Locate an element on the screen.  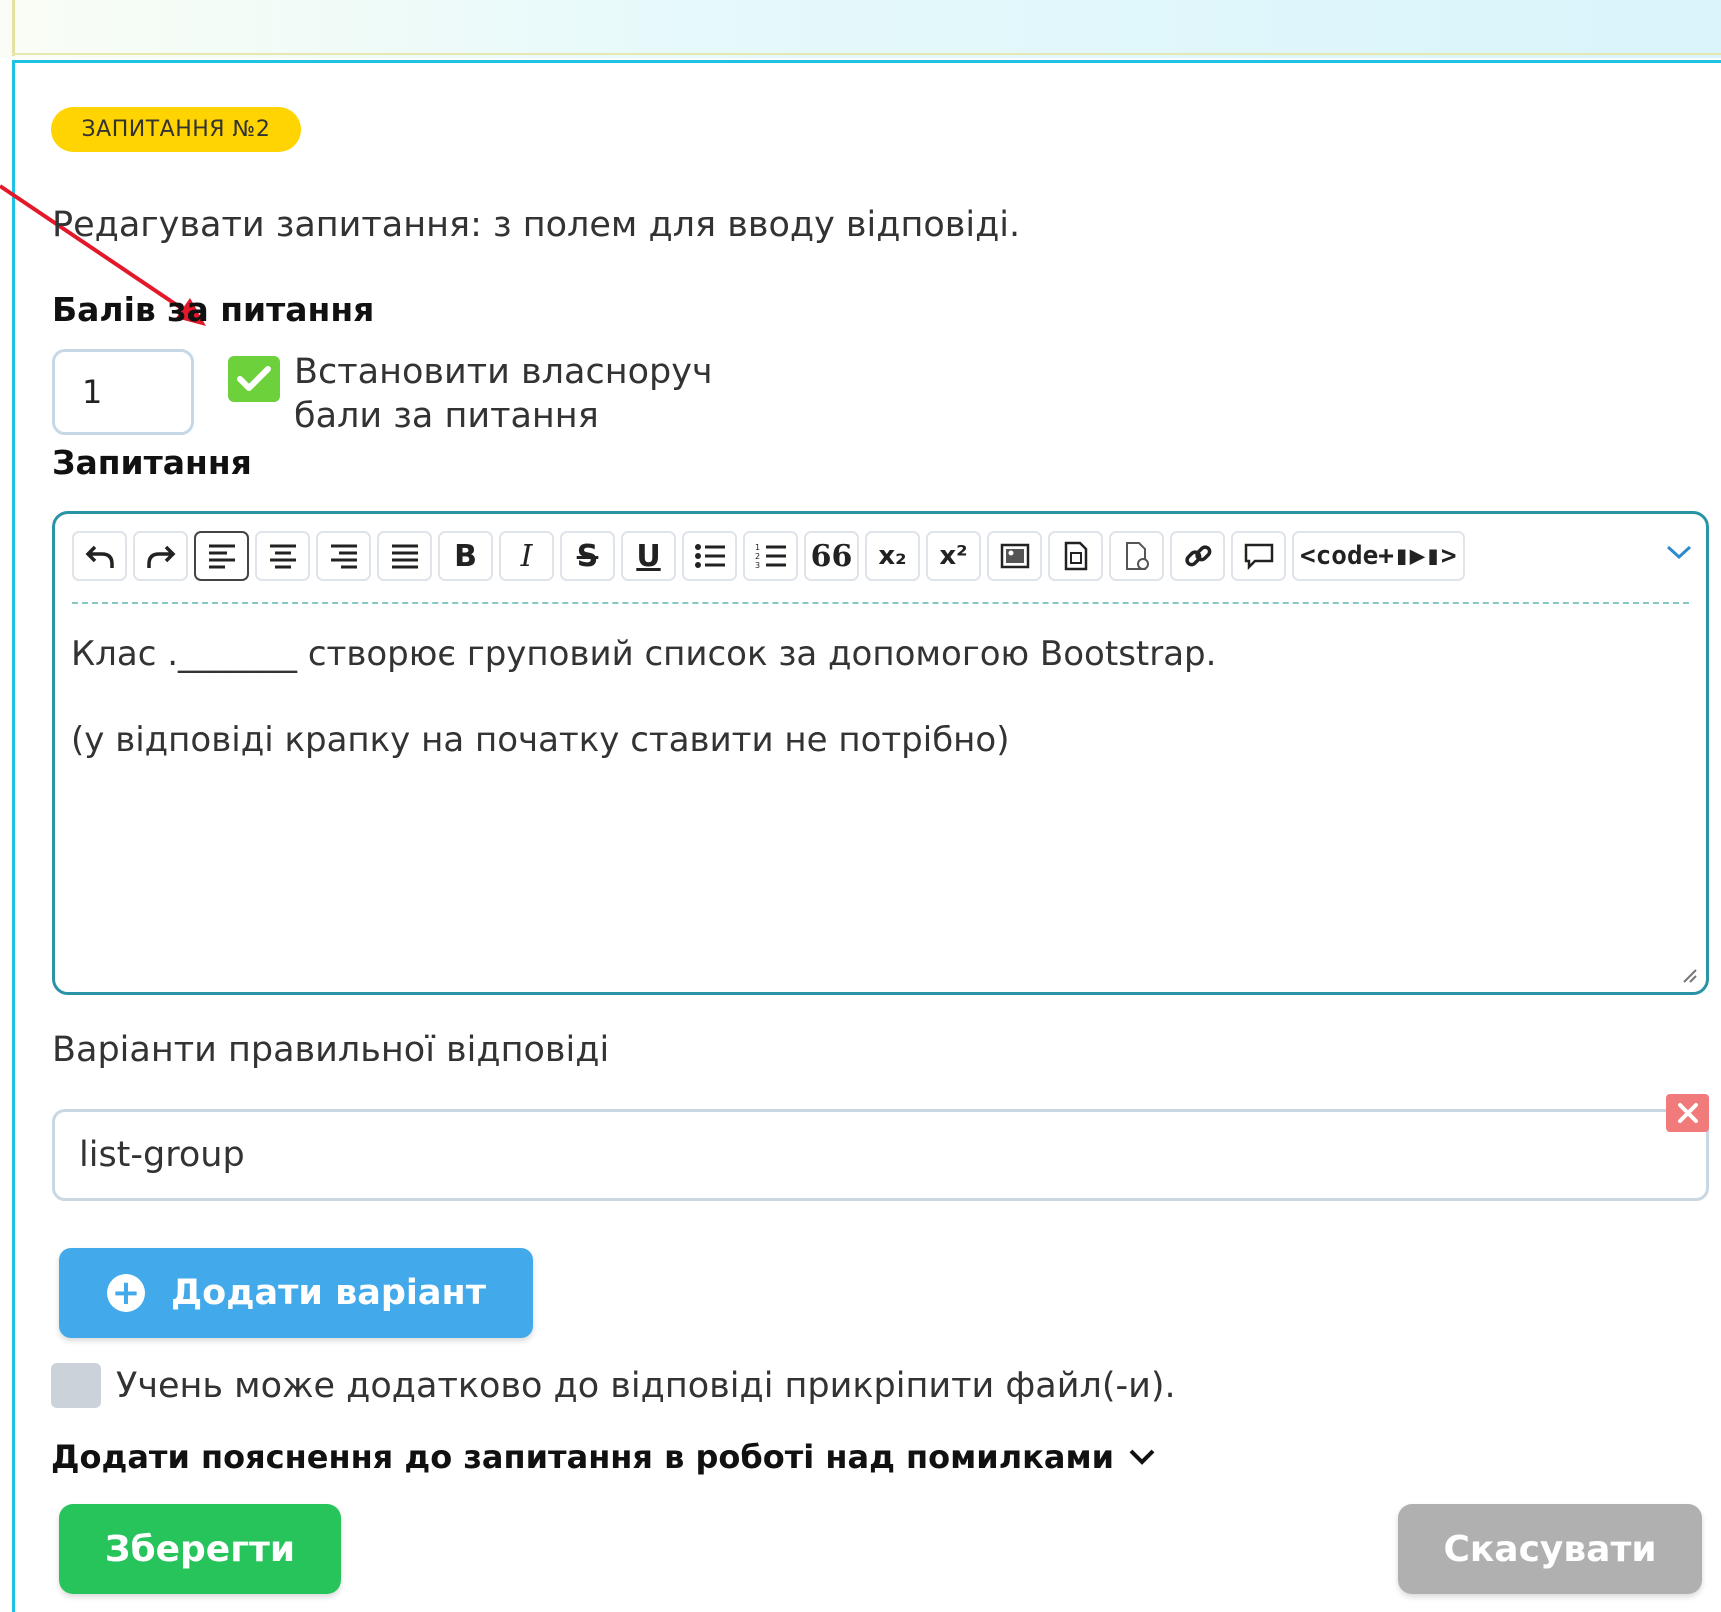
redo-button is located at coordinates (160, 556).